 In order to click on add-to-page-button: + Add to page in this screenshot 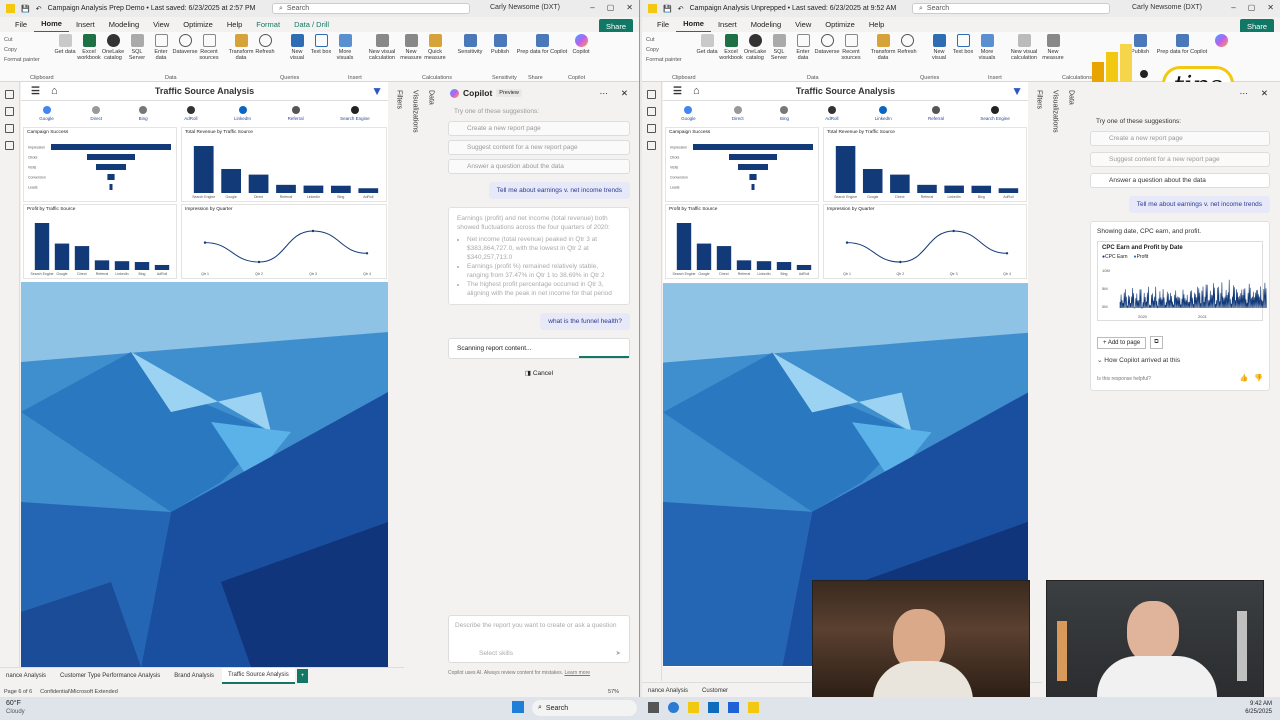, I will do `click(1122, 342)`.